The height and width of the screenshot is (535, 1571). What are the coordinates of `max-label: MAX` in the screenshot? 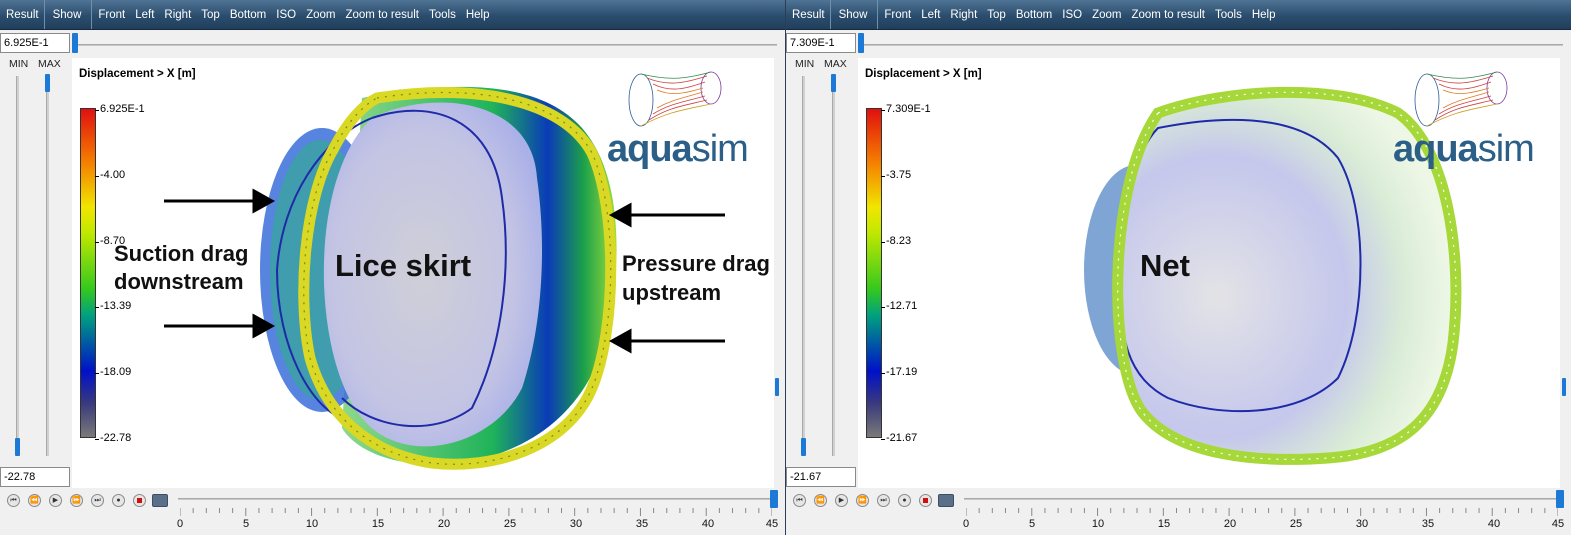 It's located at (835, 64).